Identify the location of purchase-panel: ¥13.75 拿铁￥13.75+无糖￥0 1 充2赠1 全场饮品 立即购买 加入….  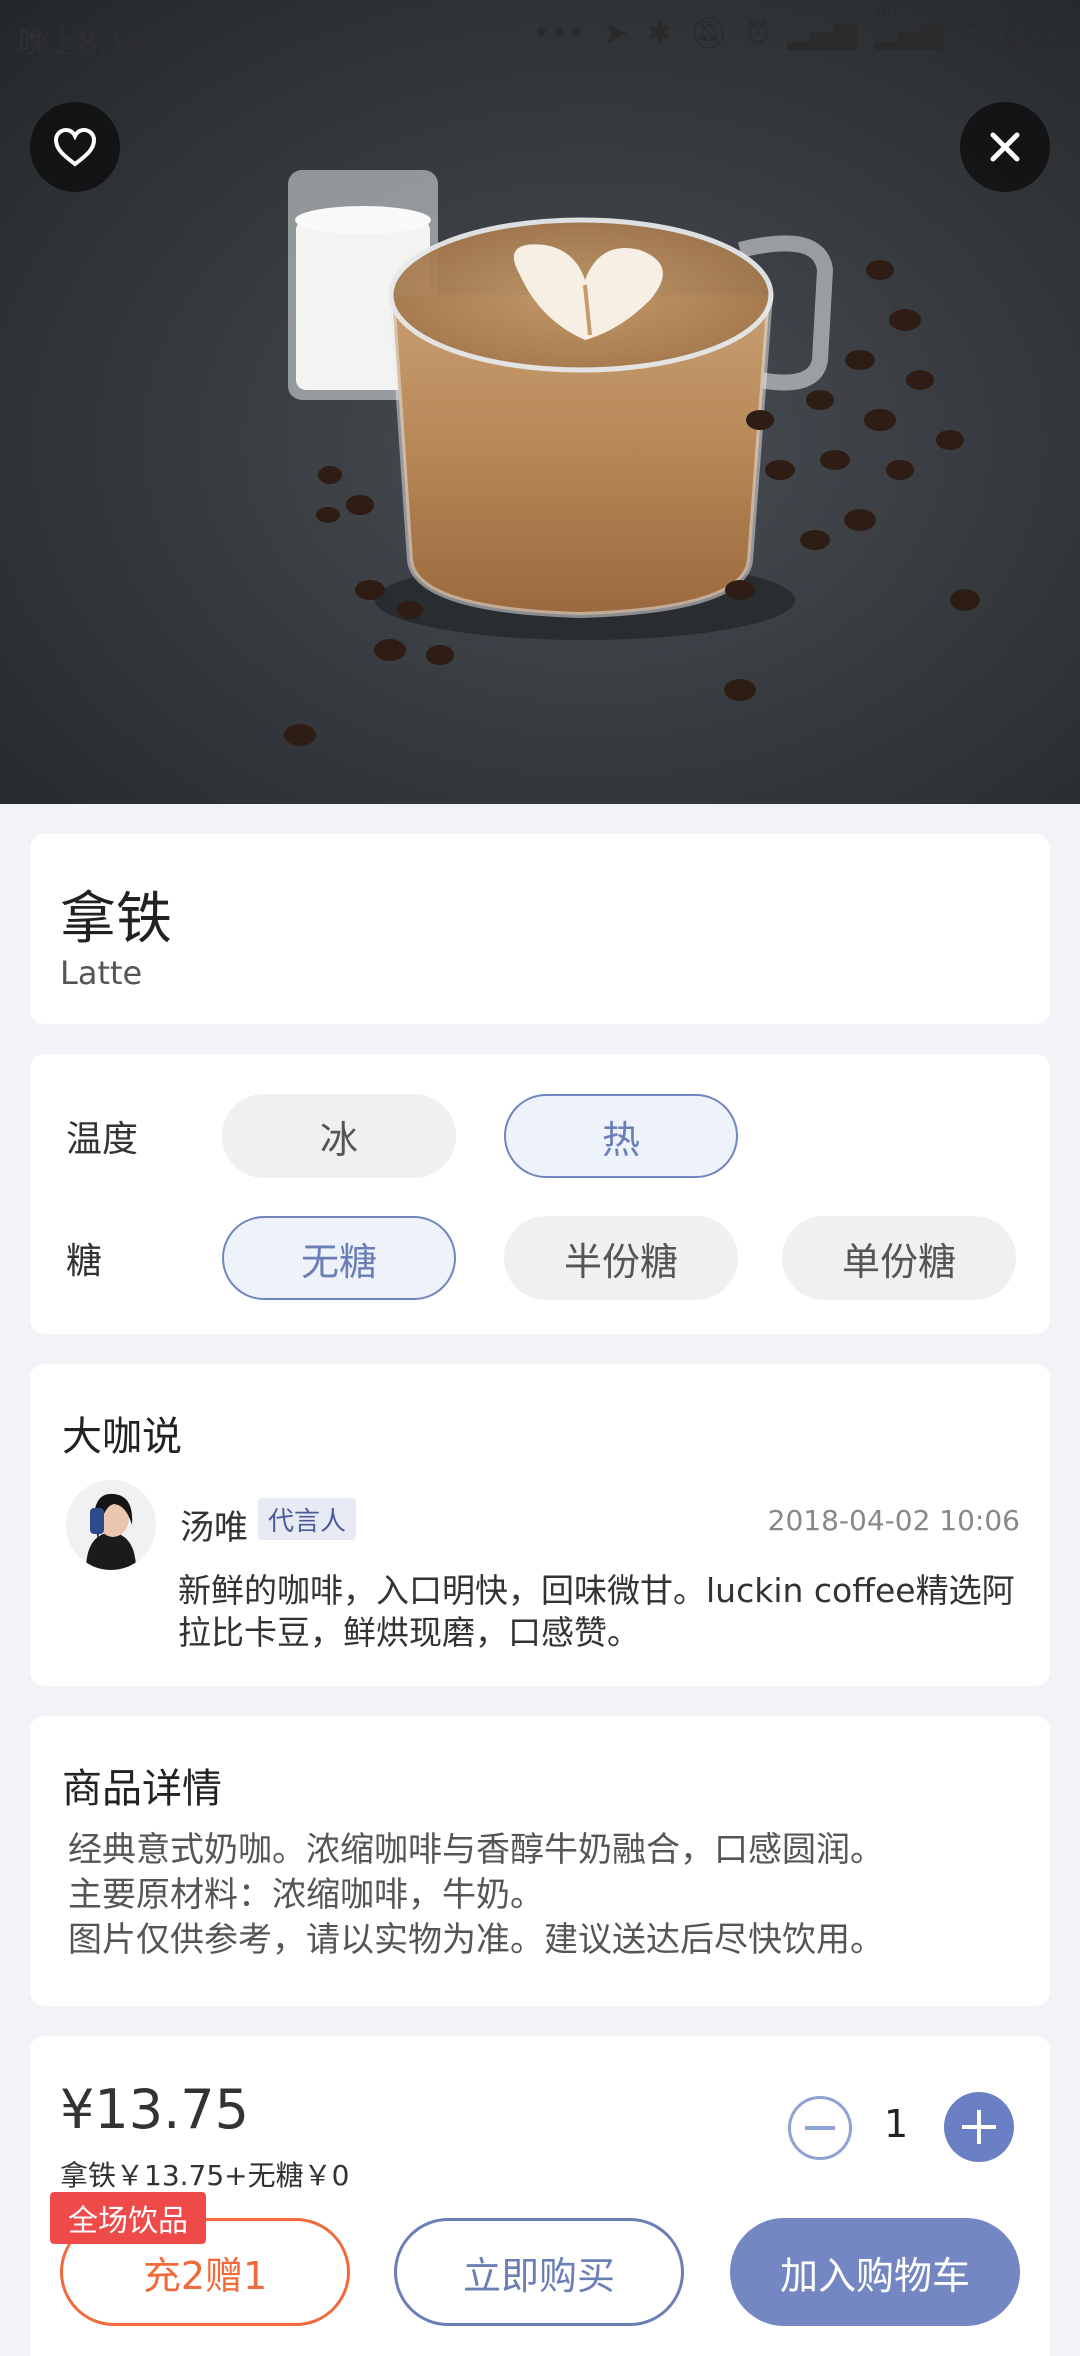
(540, 2196).